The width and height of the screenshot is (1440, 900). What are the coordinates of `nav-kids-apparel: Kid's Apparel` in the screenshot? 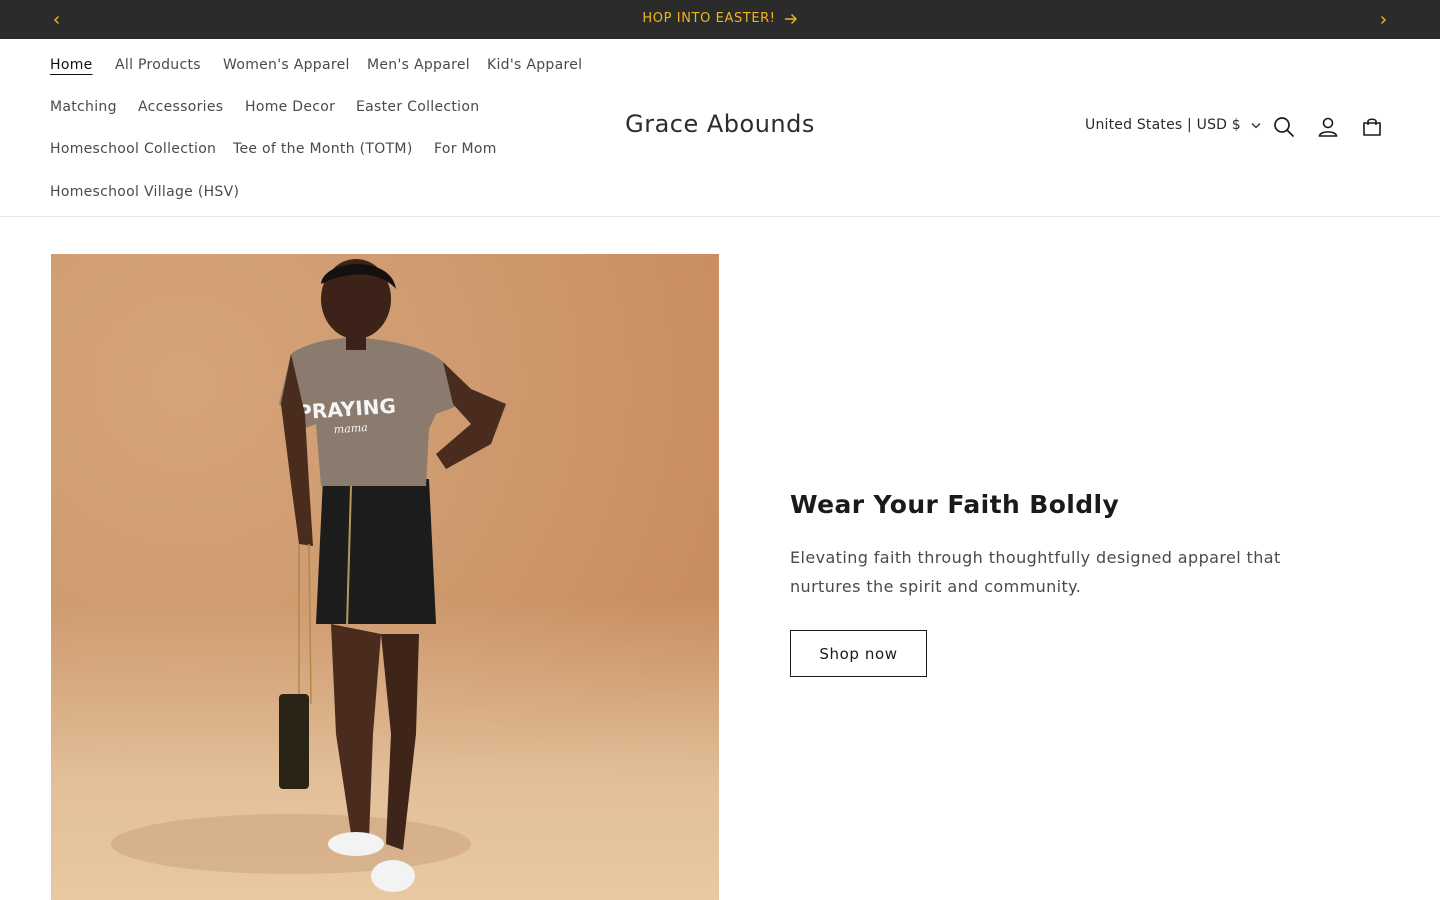 It's located at (534, 65).